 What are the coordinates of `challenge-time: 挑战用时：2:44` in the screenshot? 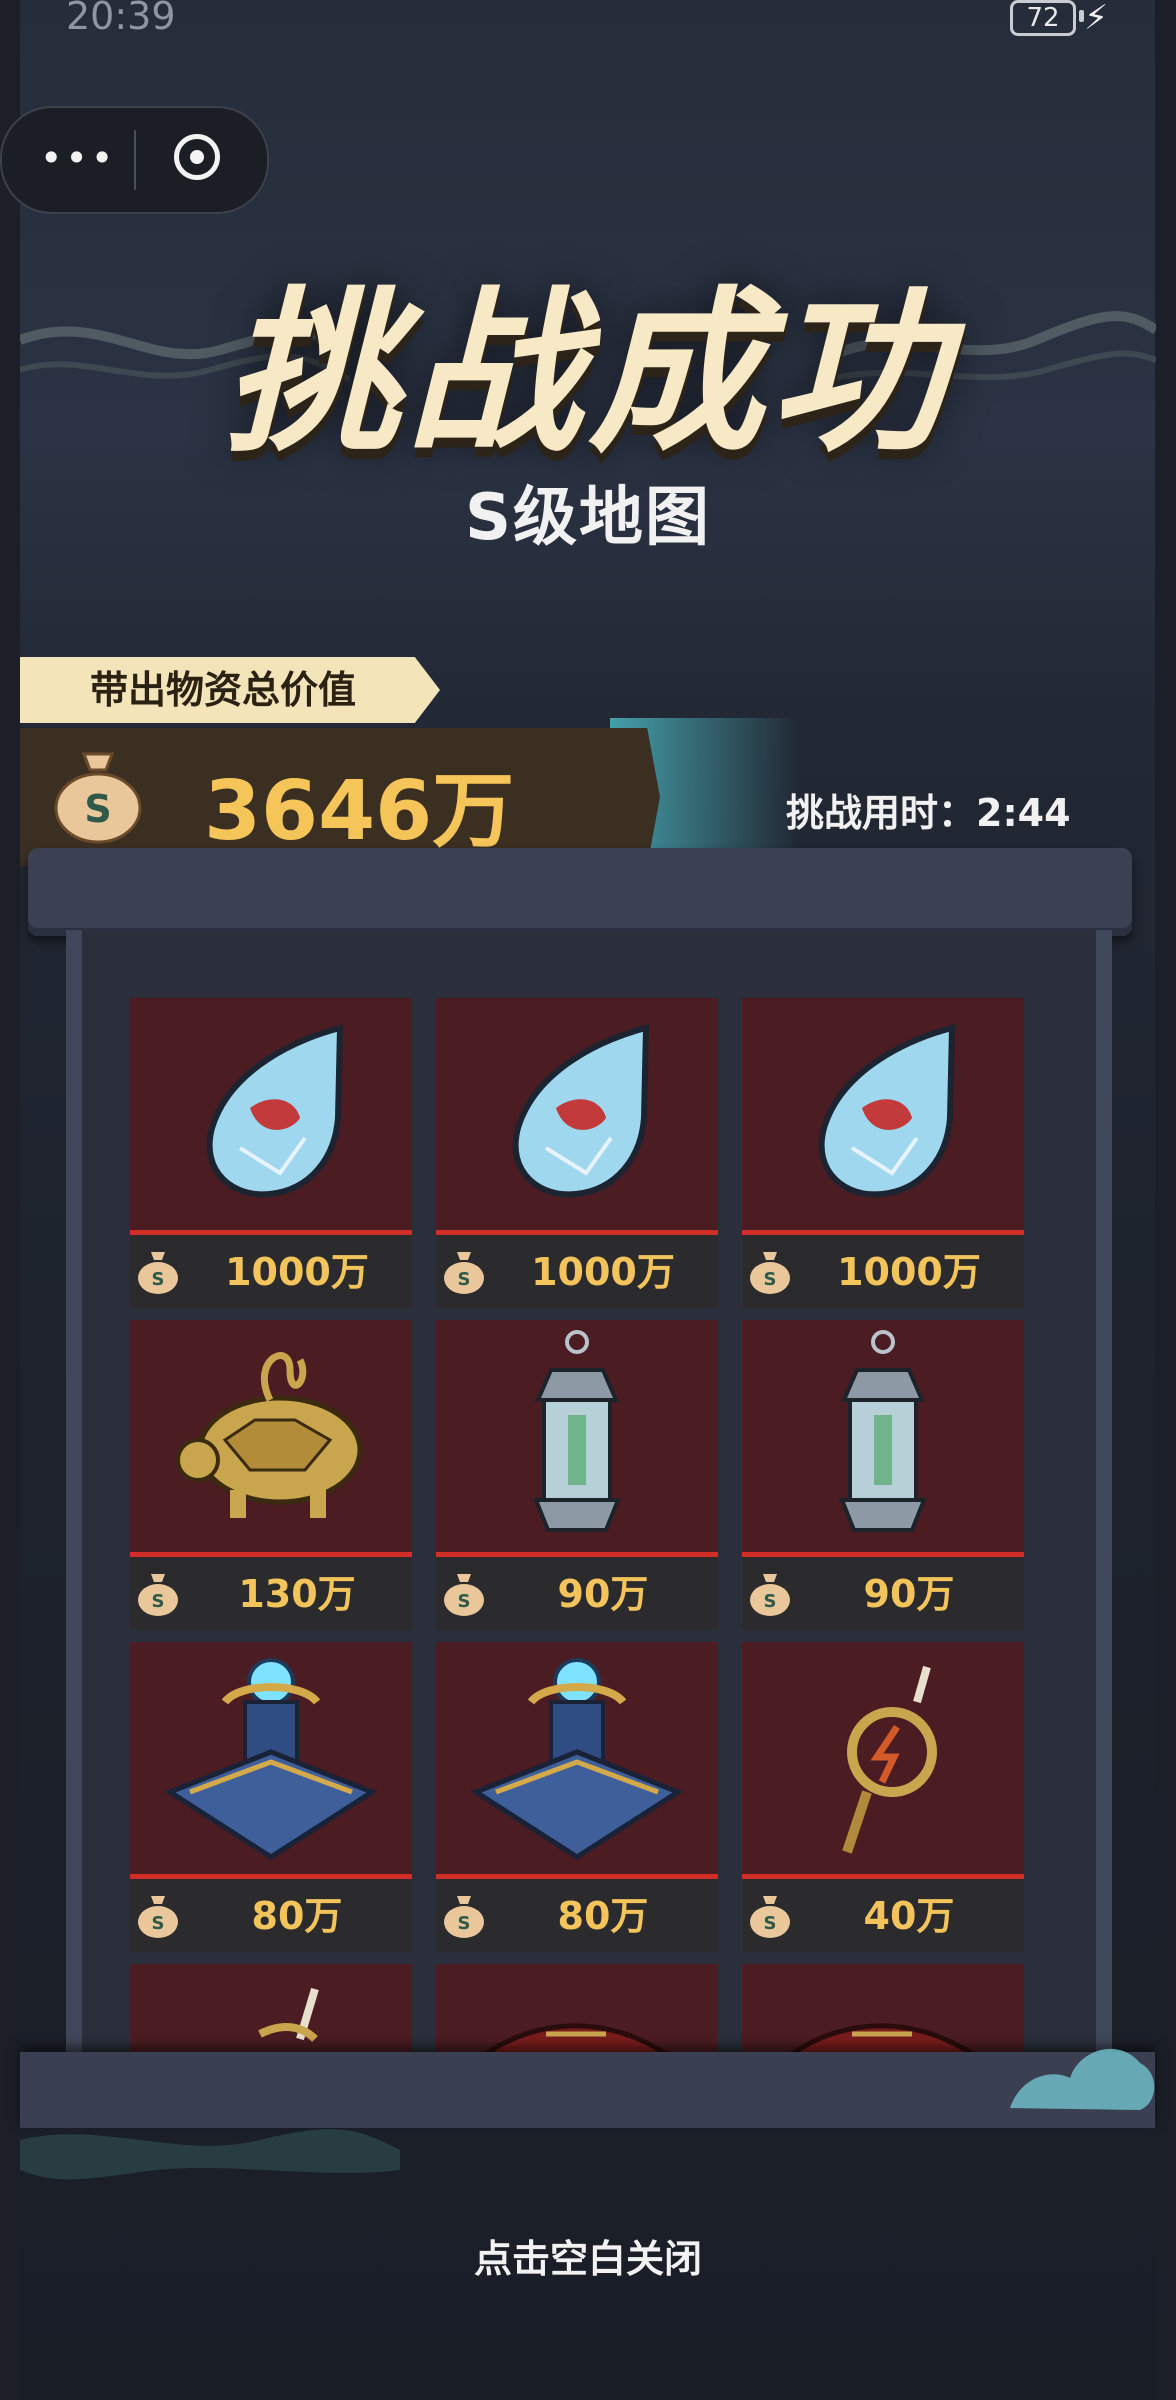 It's located at (928, 813).